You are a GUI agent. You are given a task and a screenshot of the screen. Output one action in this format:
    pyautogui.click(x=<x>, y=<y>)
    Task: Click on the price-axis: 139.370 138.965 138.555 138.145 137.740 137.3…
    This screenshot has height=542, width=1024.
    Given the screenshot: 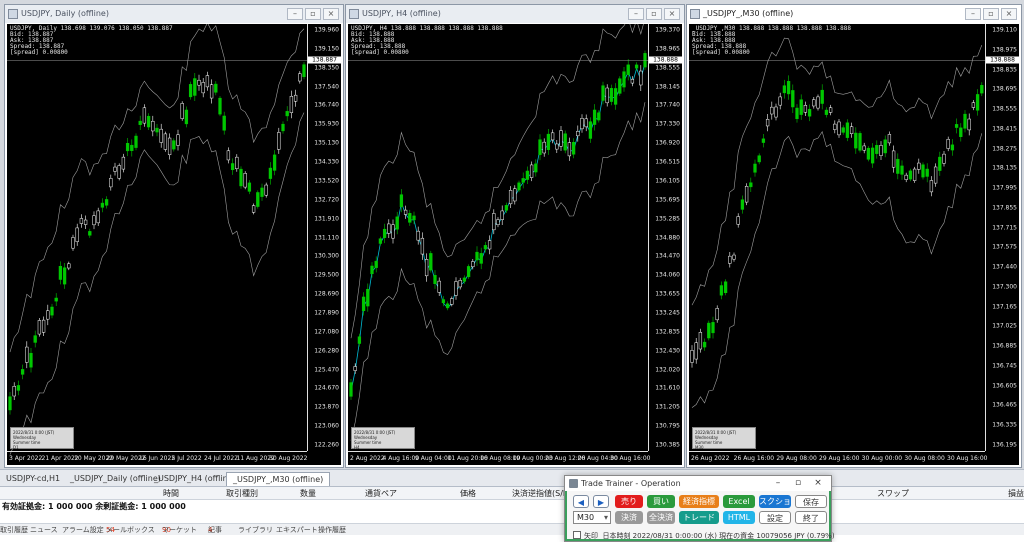 What is the action you would take?
    pyautogui.click(x=665, y=237)
    